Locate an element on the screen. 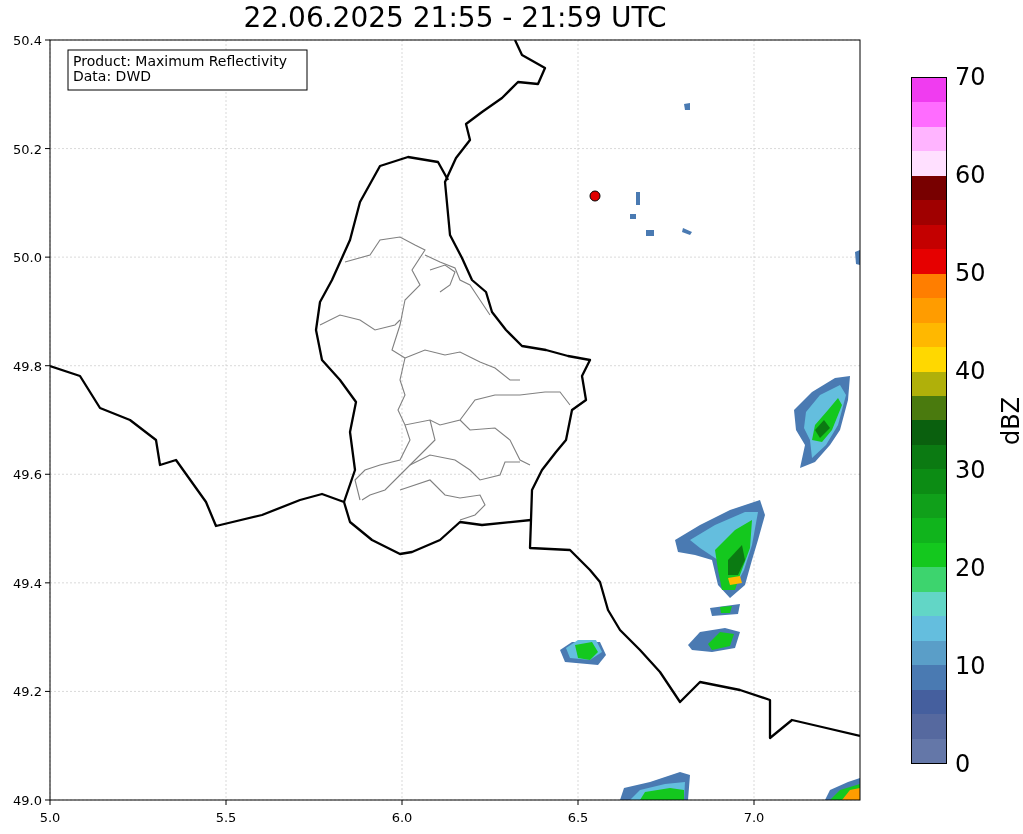 The image size is (1023, 834). colorbar-tick-label: 40 is located at coordinates (970, 371).